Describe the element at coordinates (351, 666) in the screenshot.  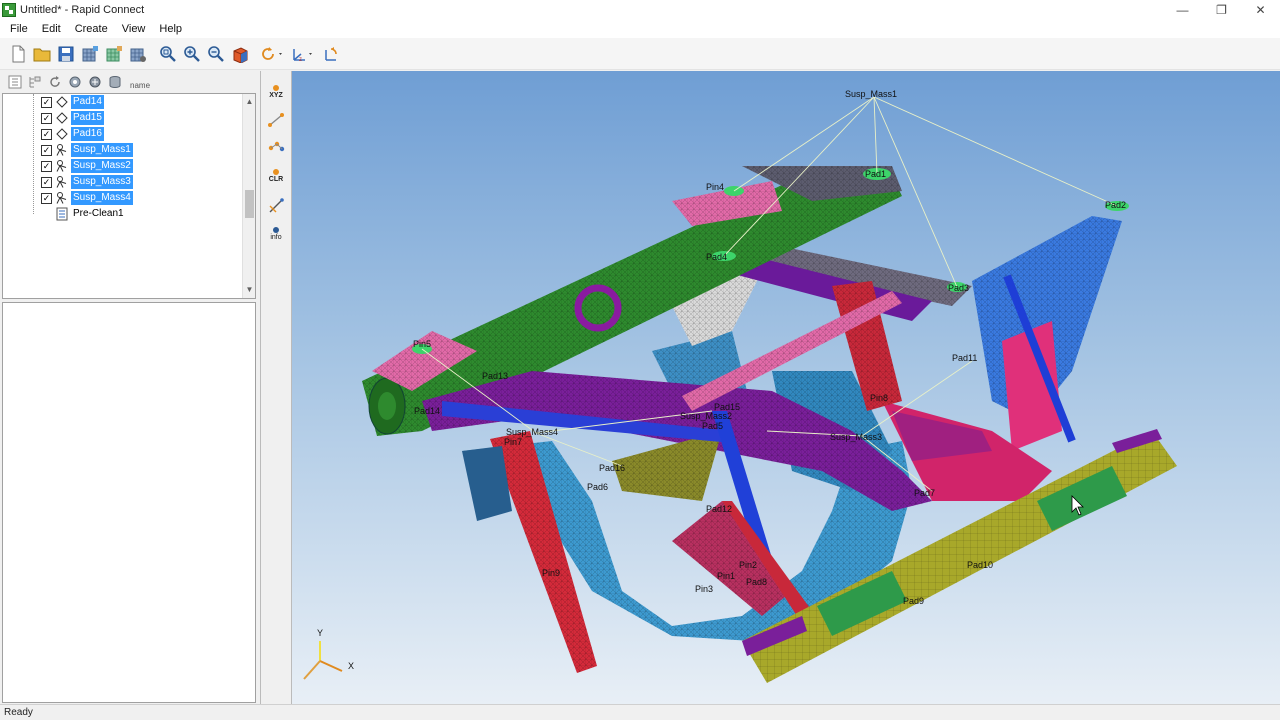
I see `axis-x-label: X` at that location.